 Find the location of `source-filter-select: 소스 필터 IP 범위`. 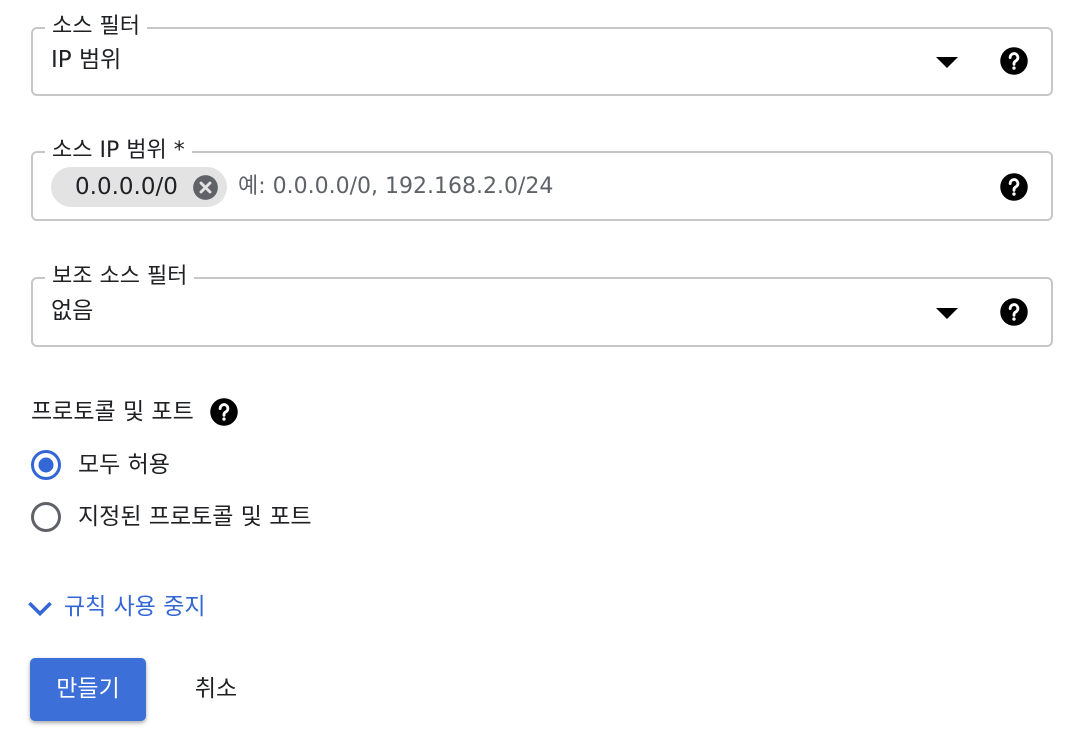

source-filter-select: 소스 필터 IP 범위 is located at coordinates (542, 55).